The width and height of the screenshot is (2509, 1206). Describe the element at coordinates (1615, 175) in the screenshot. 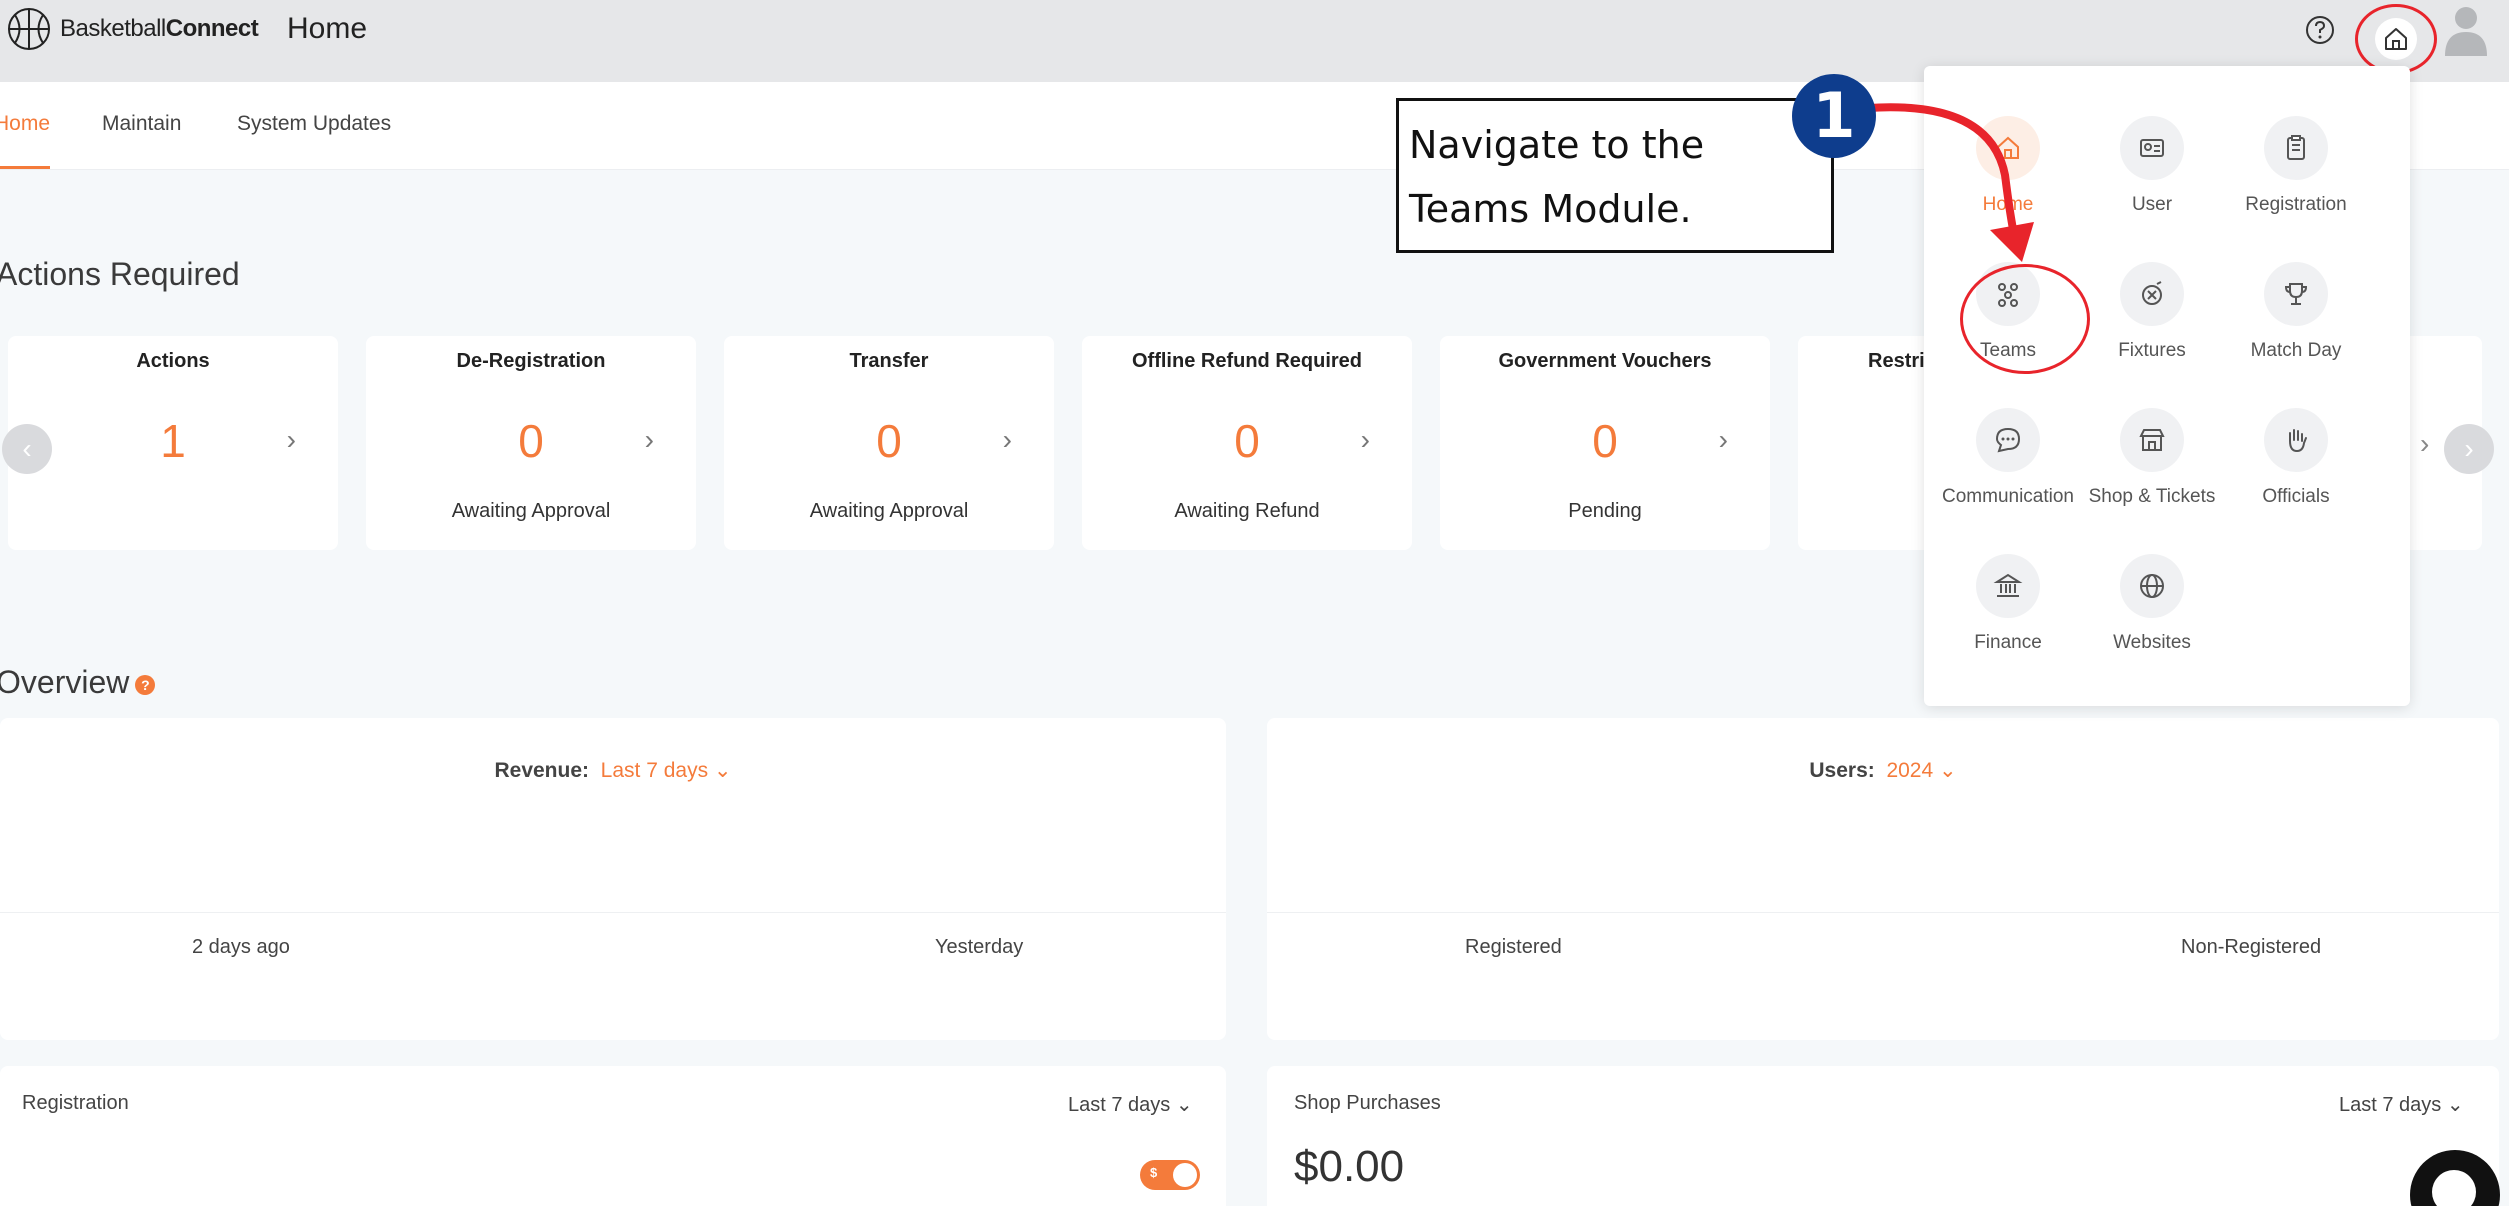

I see `annotation-callout: Navigate to the Teams Module.` at that location.